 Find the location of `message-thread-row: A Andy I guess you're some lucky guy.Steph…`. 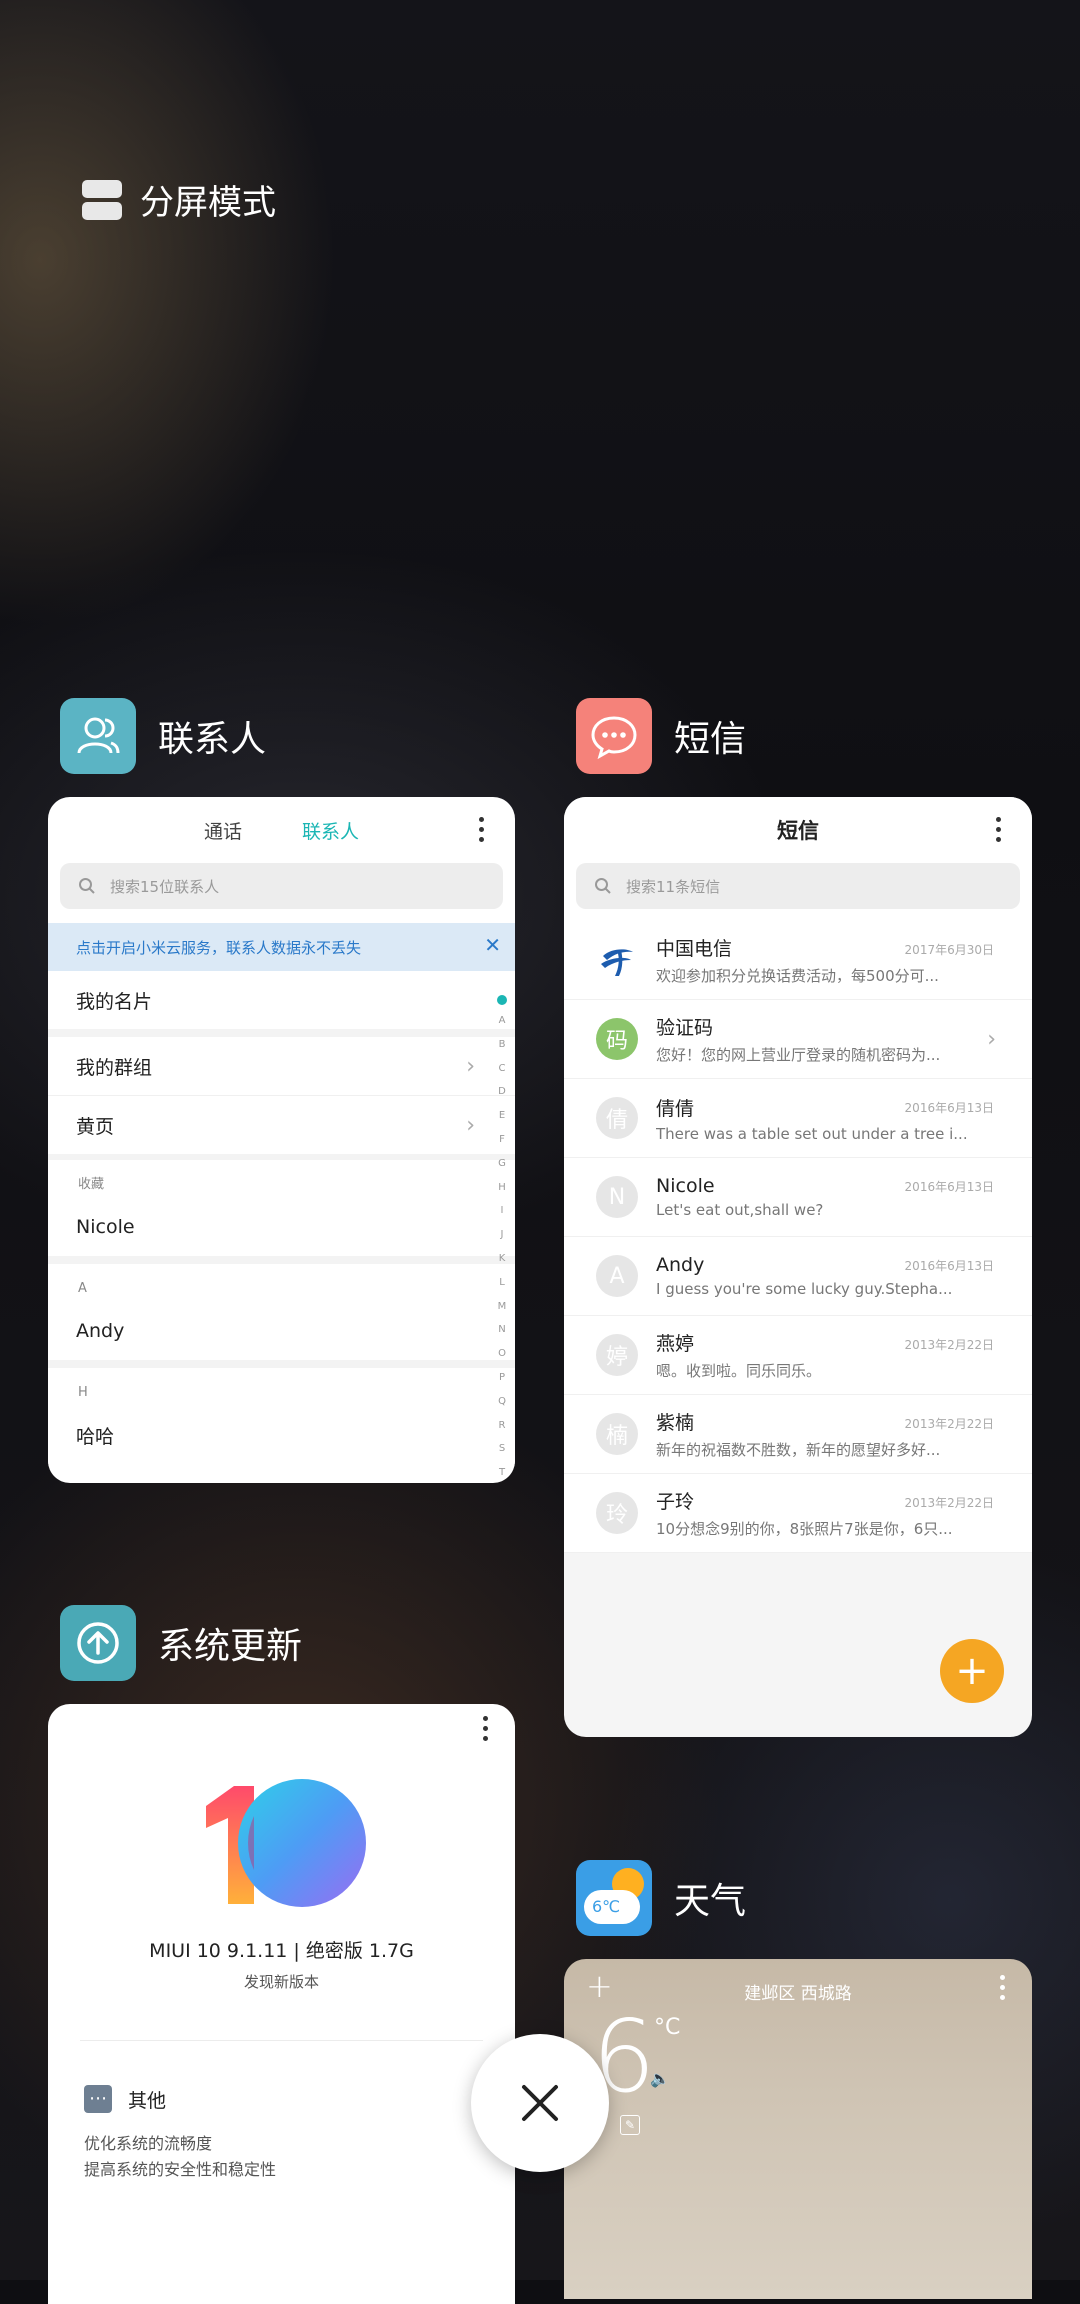

message-thread-row: A Andy I guess you're some lucky guy.Steph… is located at coordinates (798, 1276).